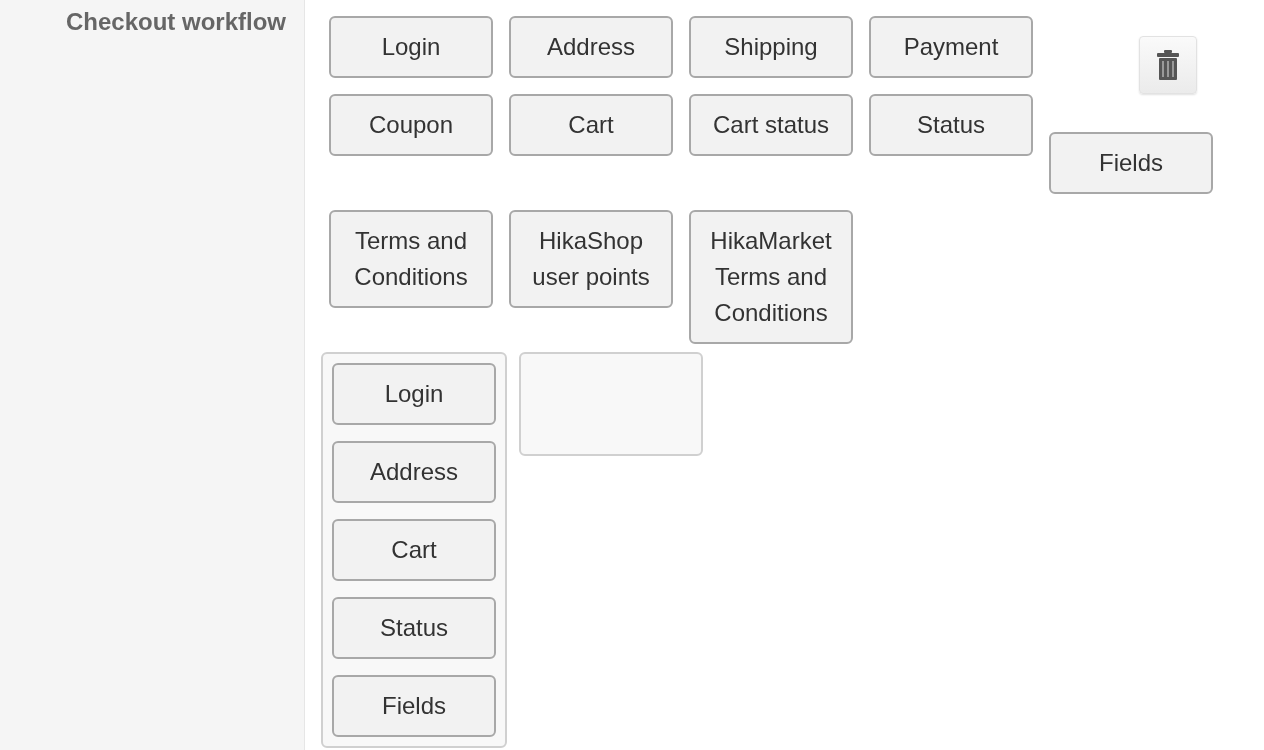 The width and height of the screenshot is (1264, 750). What do you see at coordinates (591, 259) in the screenshot?
I see `block-button: HikaShop user points` at bounding box center [591, 259].